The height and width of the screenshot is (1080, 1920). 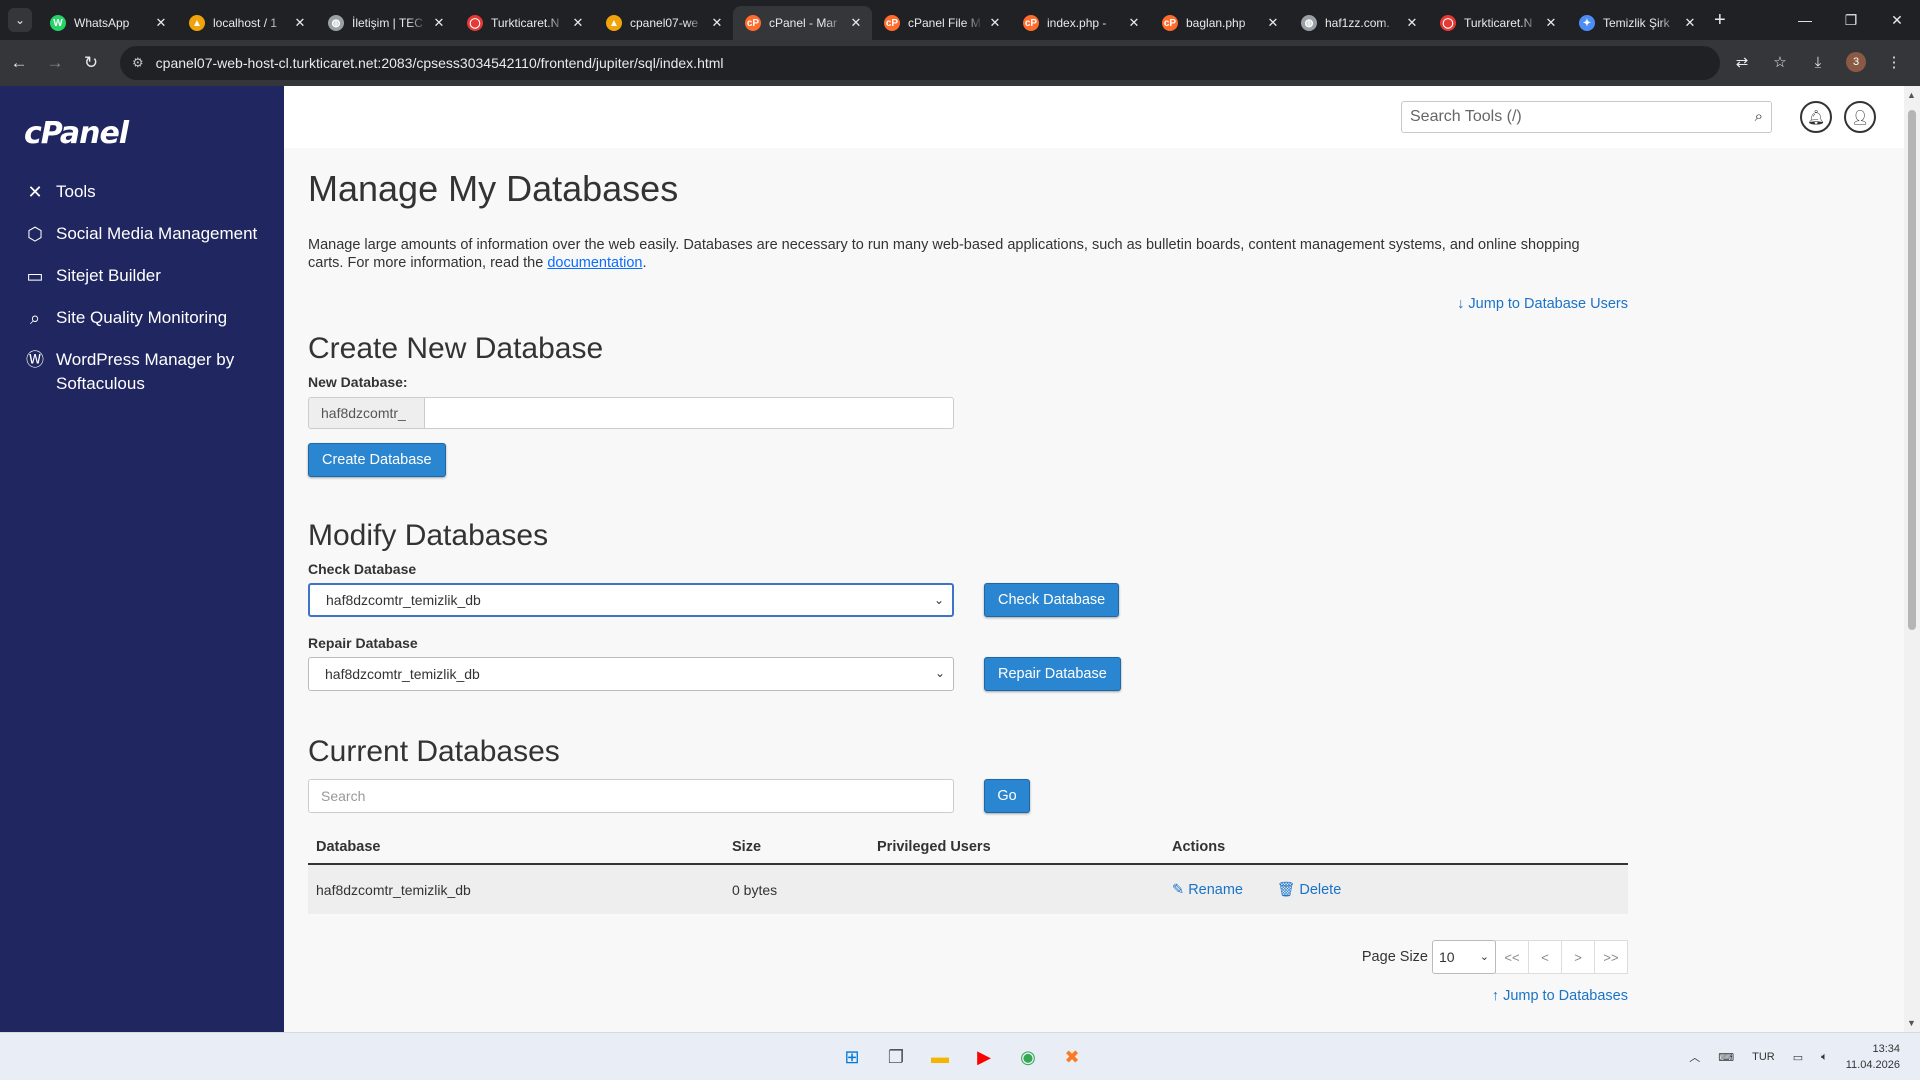 I want to click on profile-avatar: 3, so click(x=1856, y=62).